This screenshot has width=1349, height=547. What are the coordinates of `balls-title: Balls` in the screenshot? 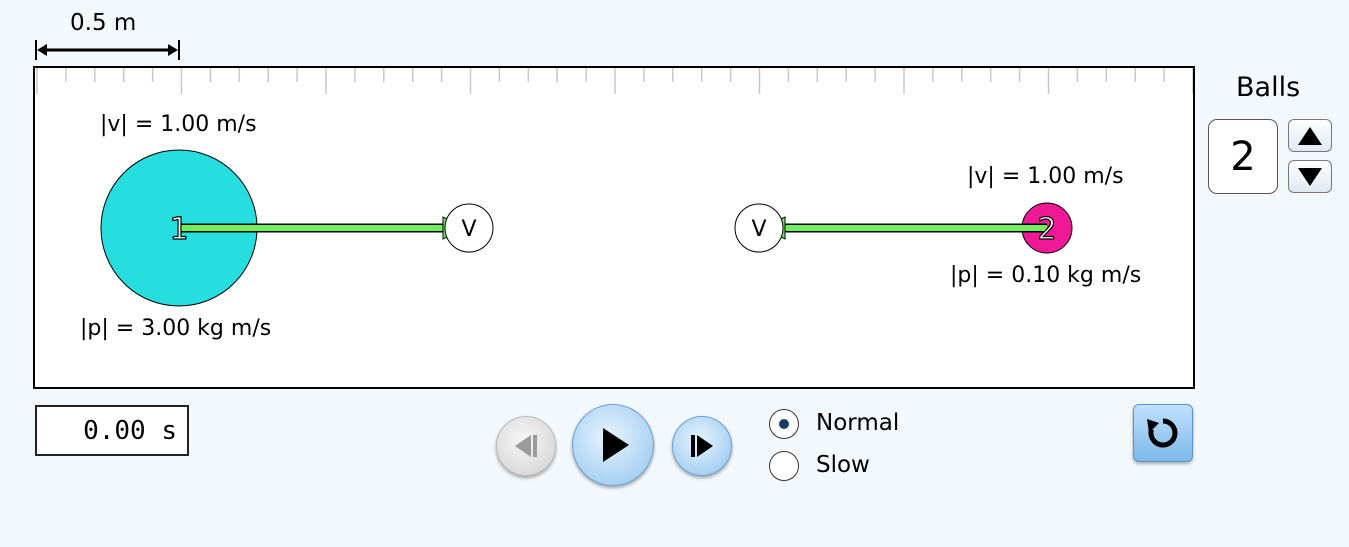 It's located at (1268, 87).